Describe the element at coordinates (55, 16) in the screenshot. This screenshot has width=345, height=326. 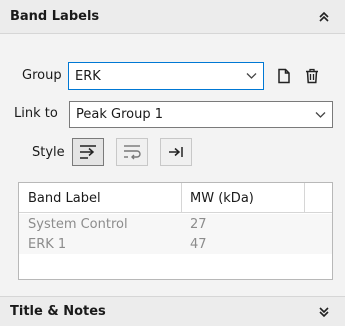
I see `band-labels-title: Band Labels` at that location.